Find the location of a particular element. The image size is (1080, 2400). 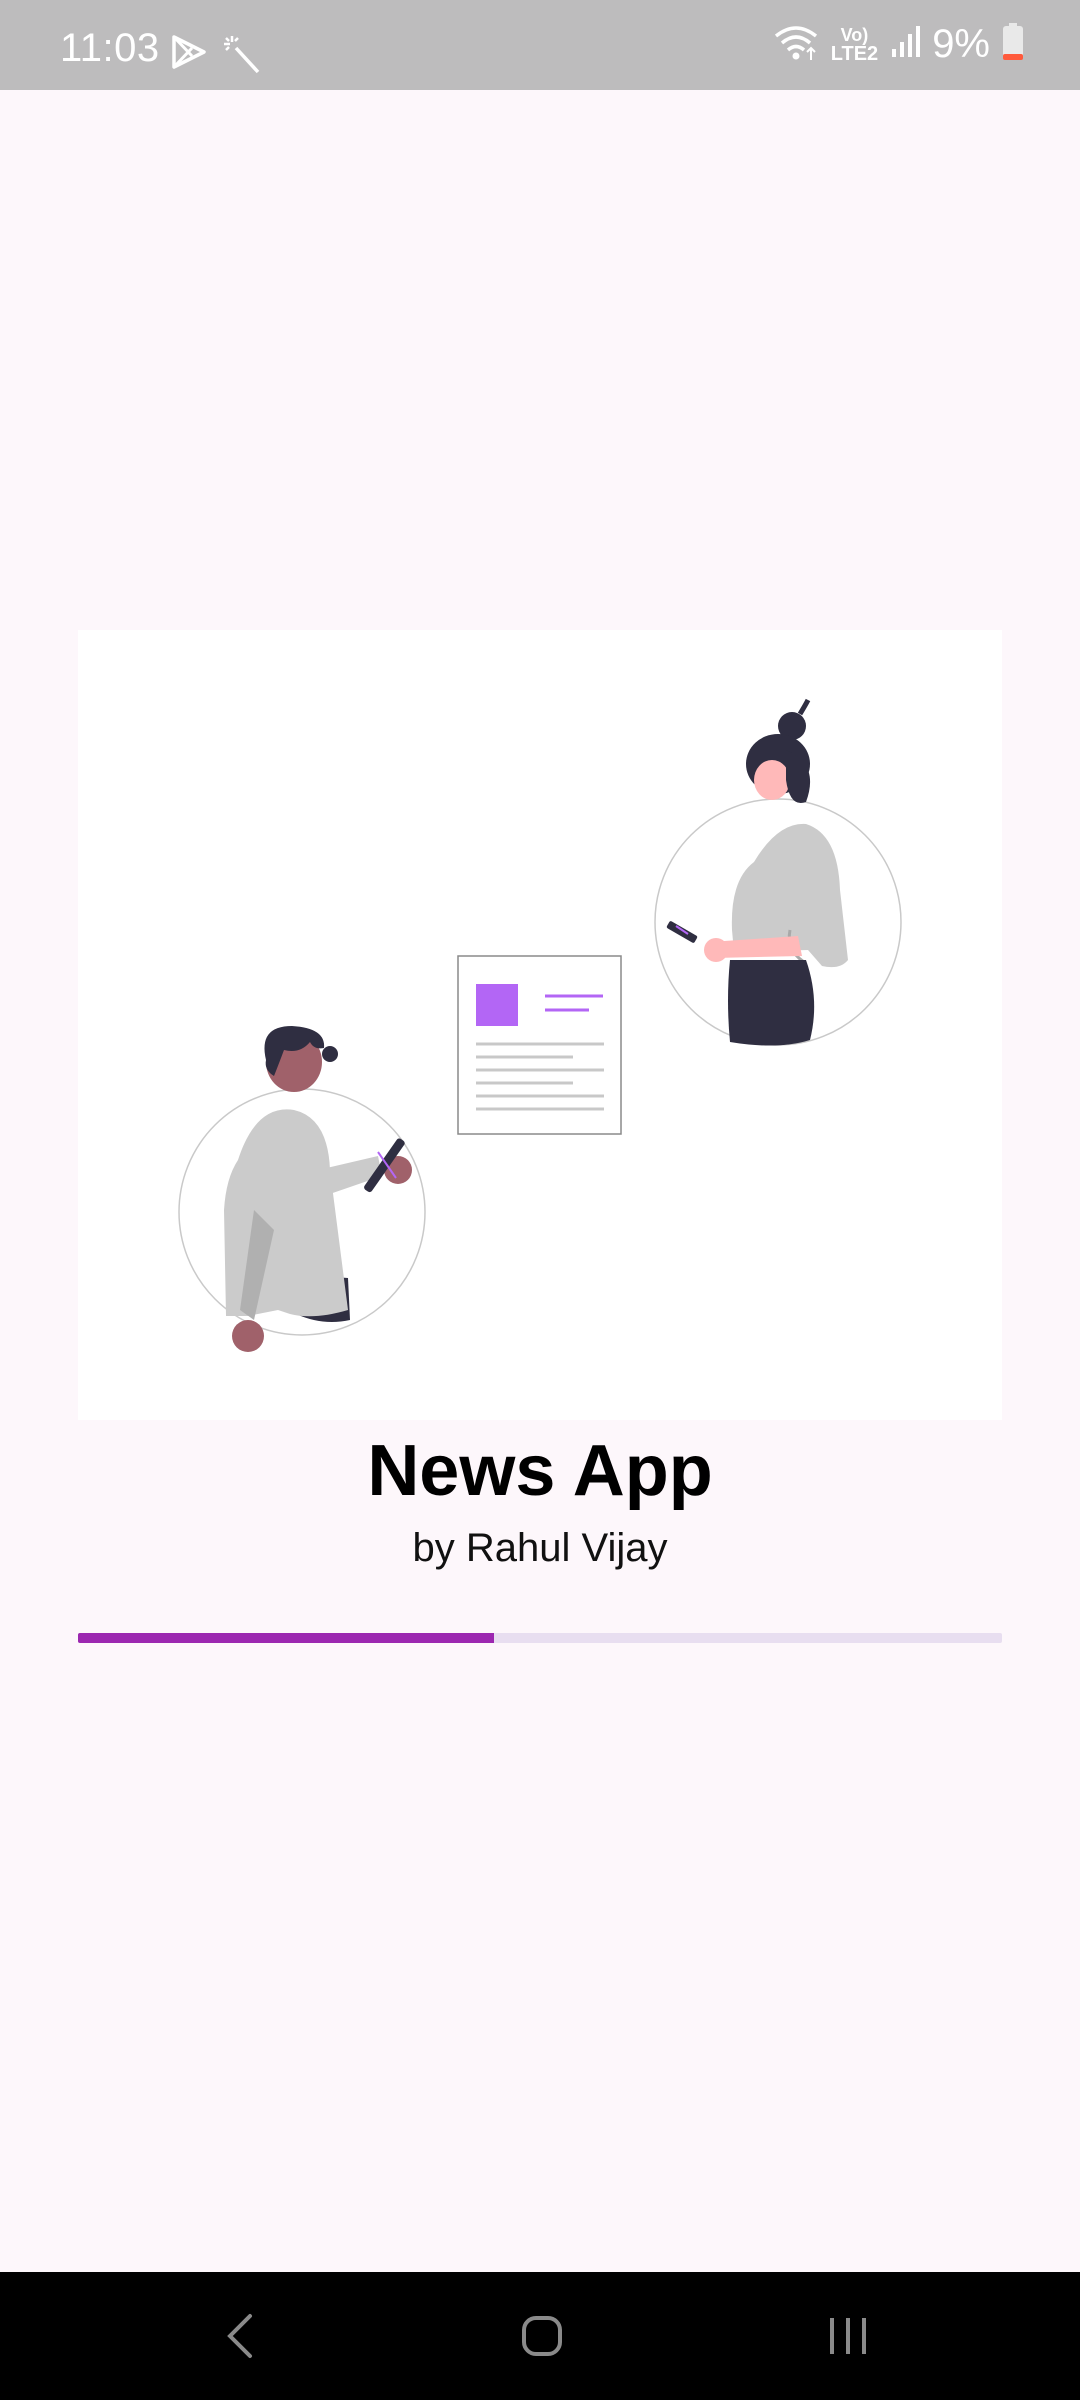

magic-wand-icon is located at coordinates (242, 56).